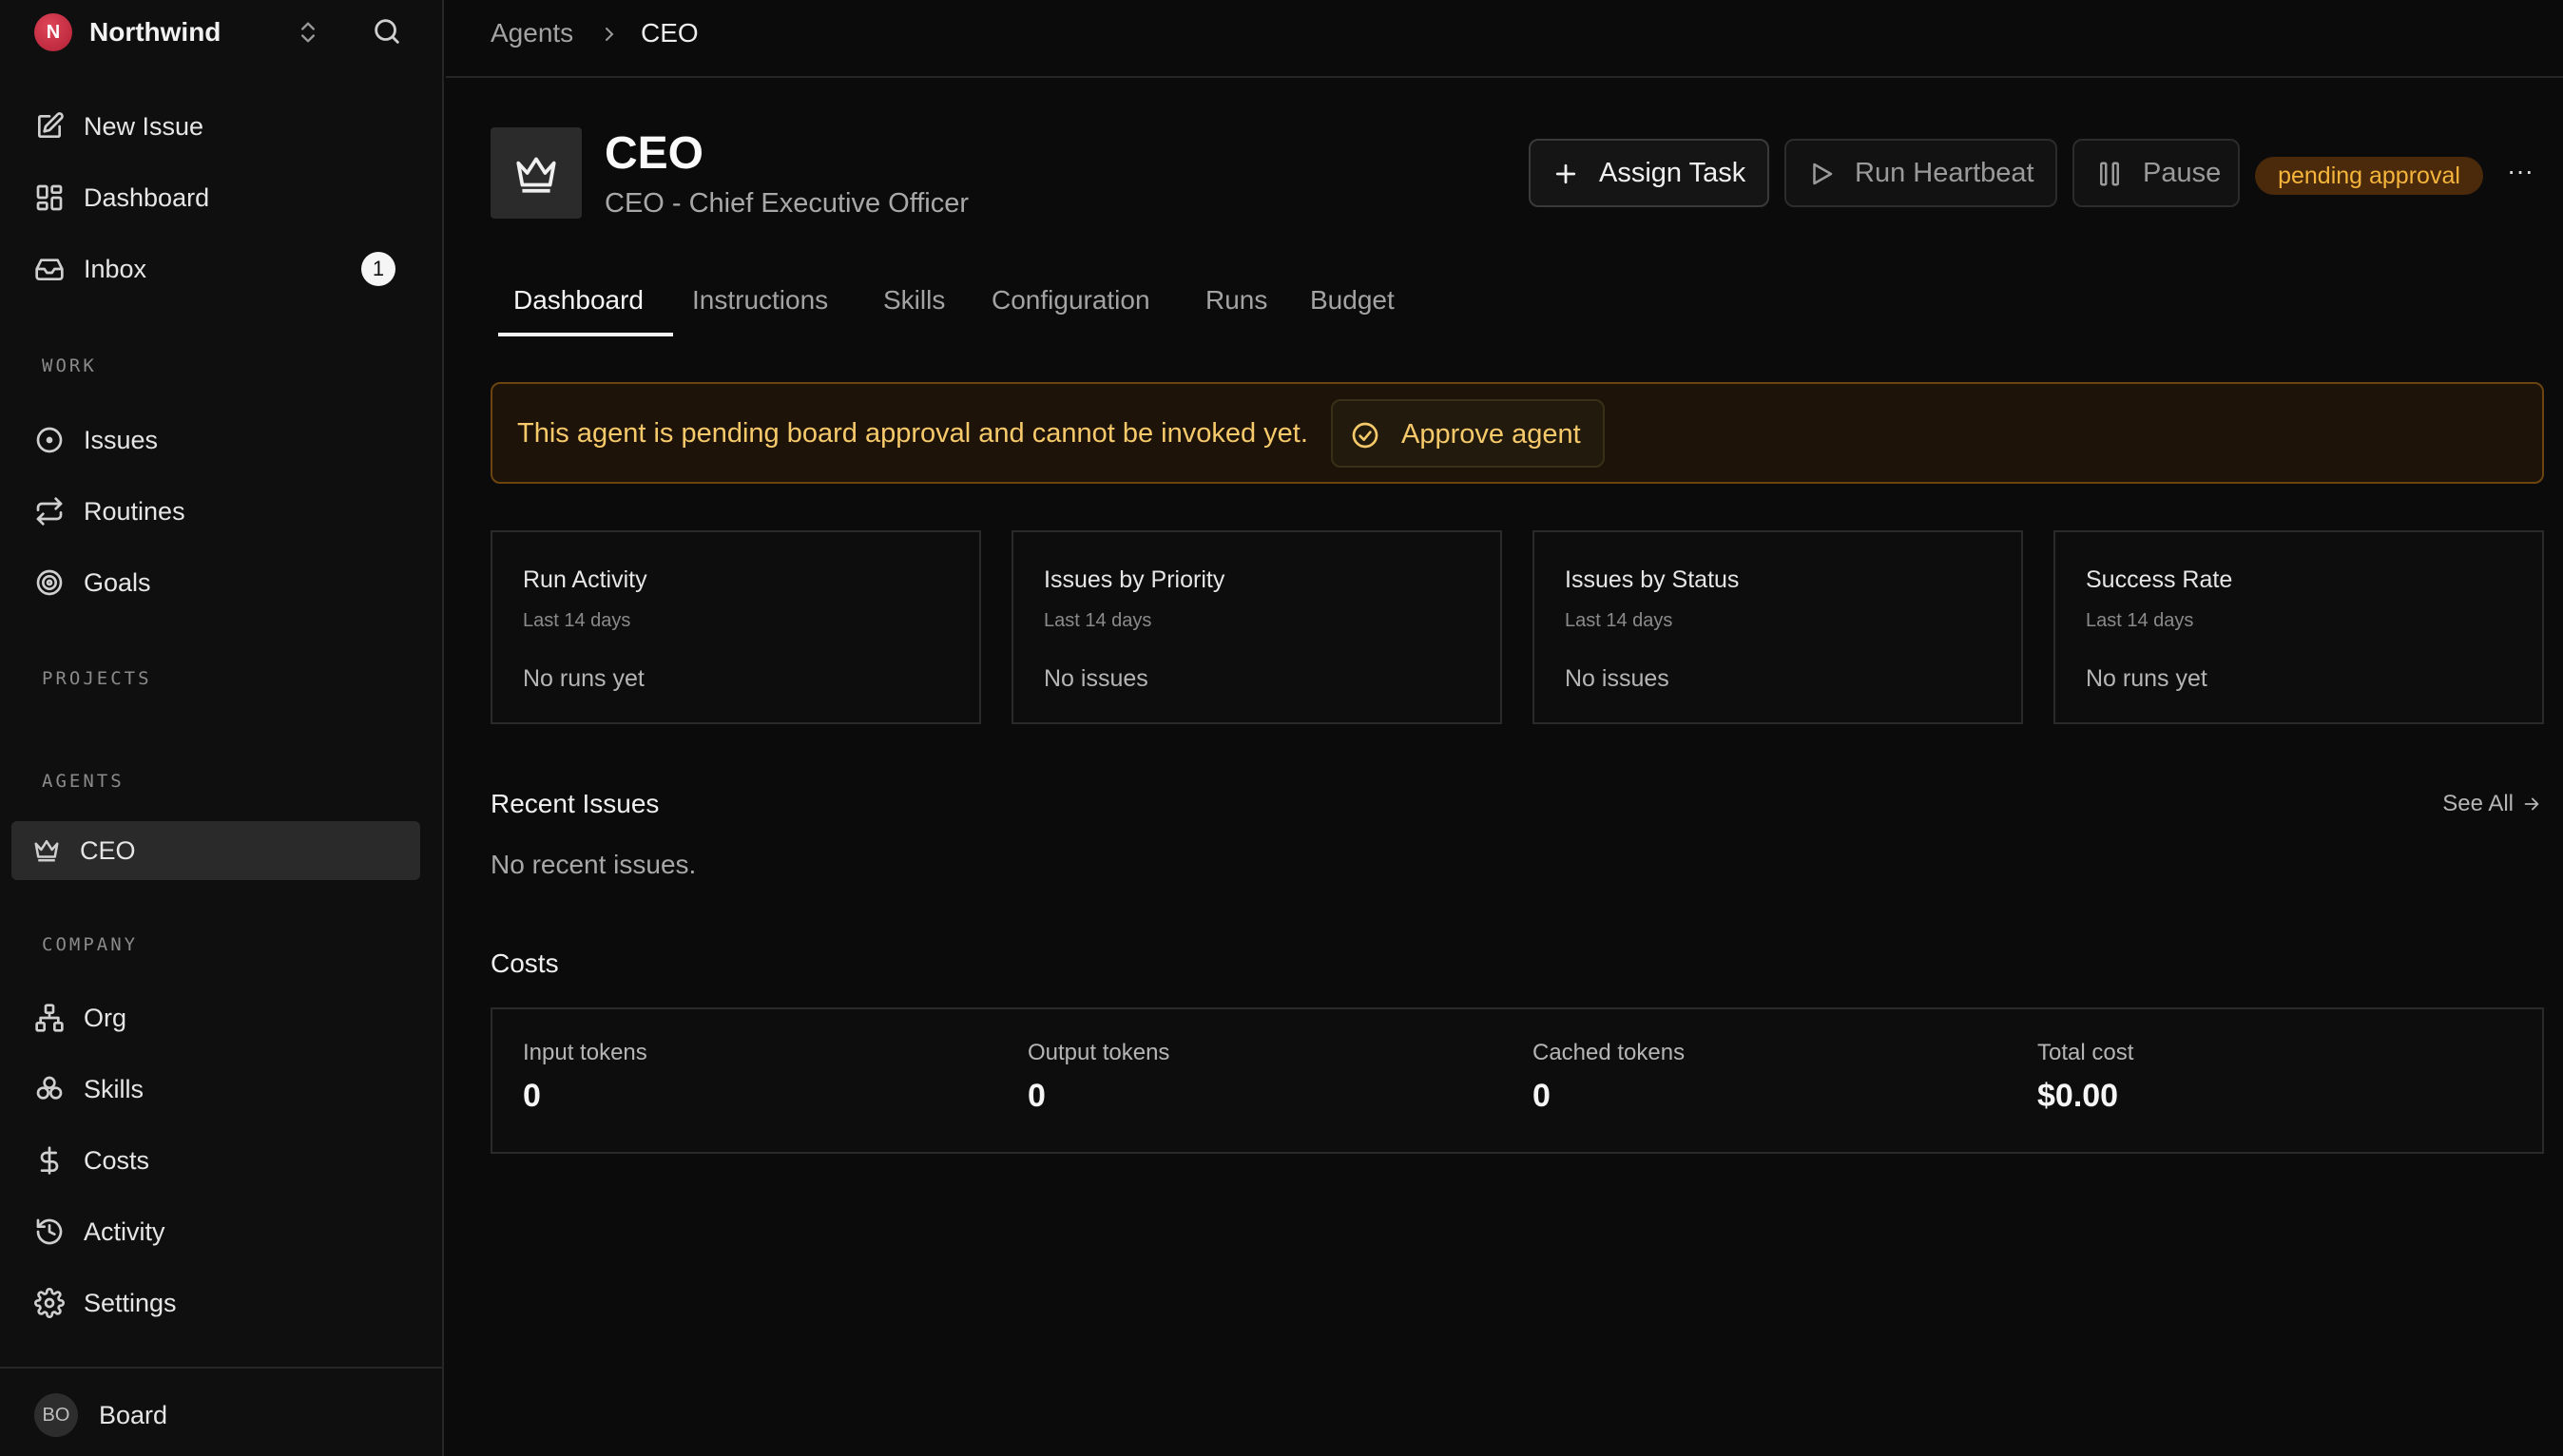  I want to click on nav-dashboard: Dashboard, so click(215, 197).